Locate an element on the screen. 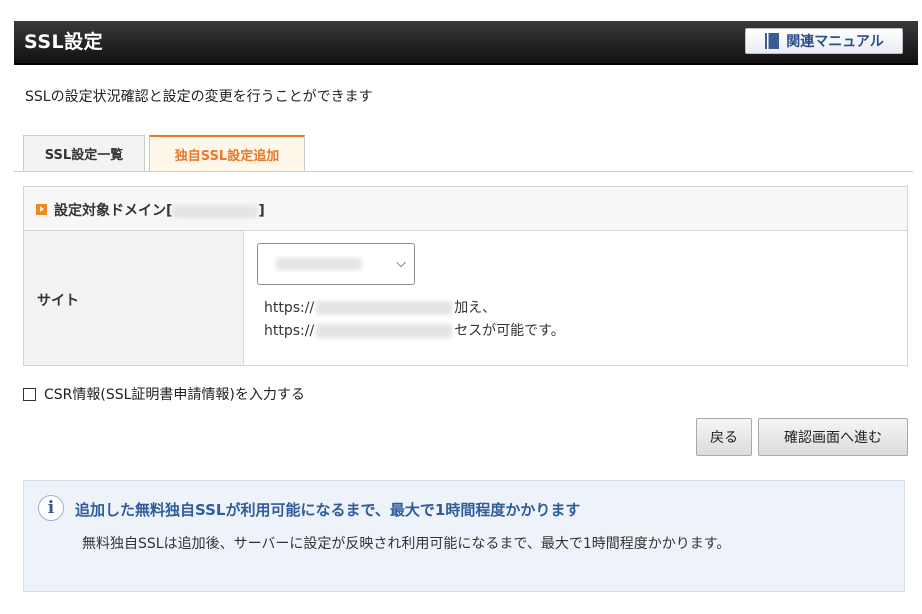 The height and width of the screenshot is (614, 922). page-title: SSL設定 is located at coordinates (64, 42).